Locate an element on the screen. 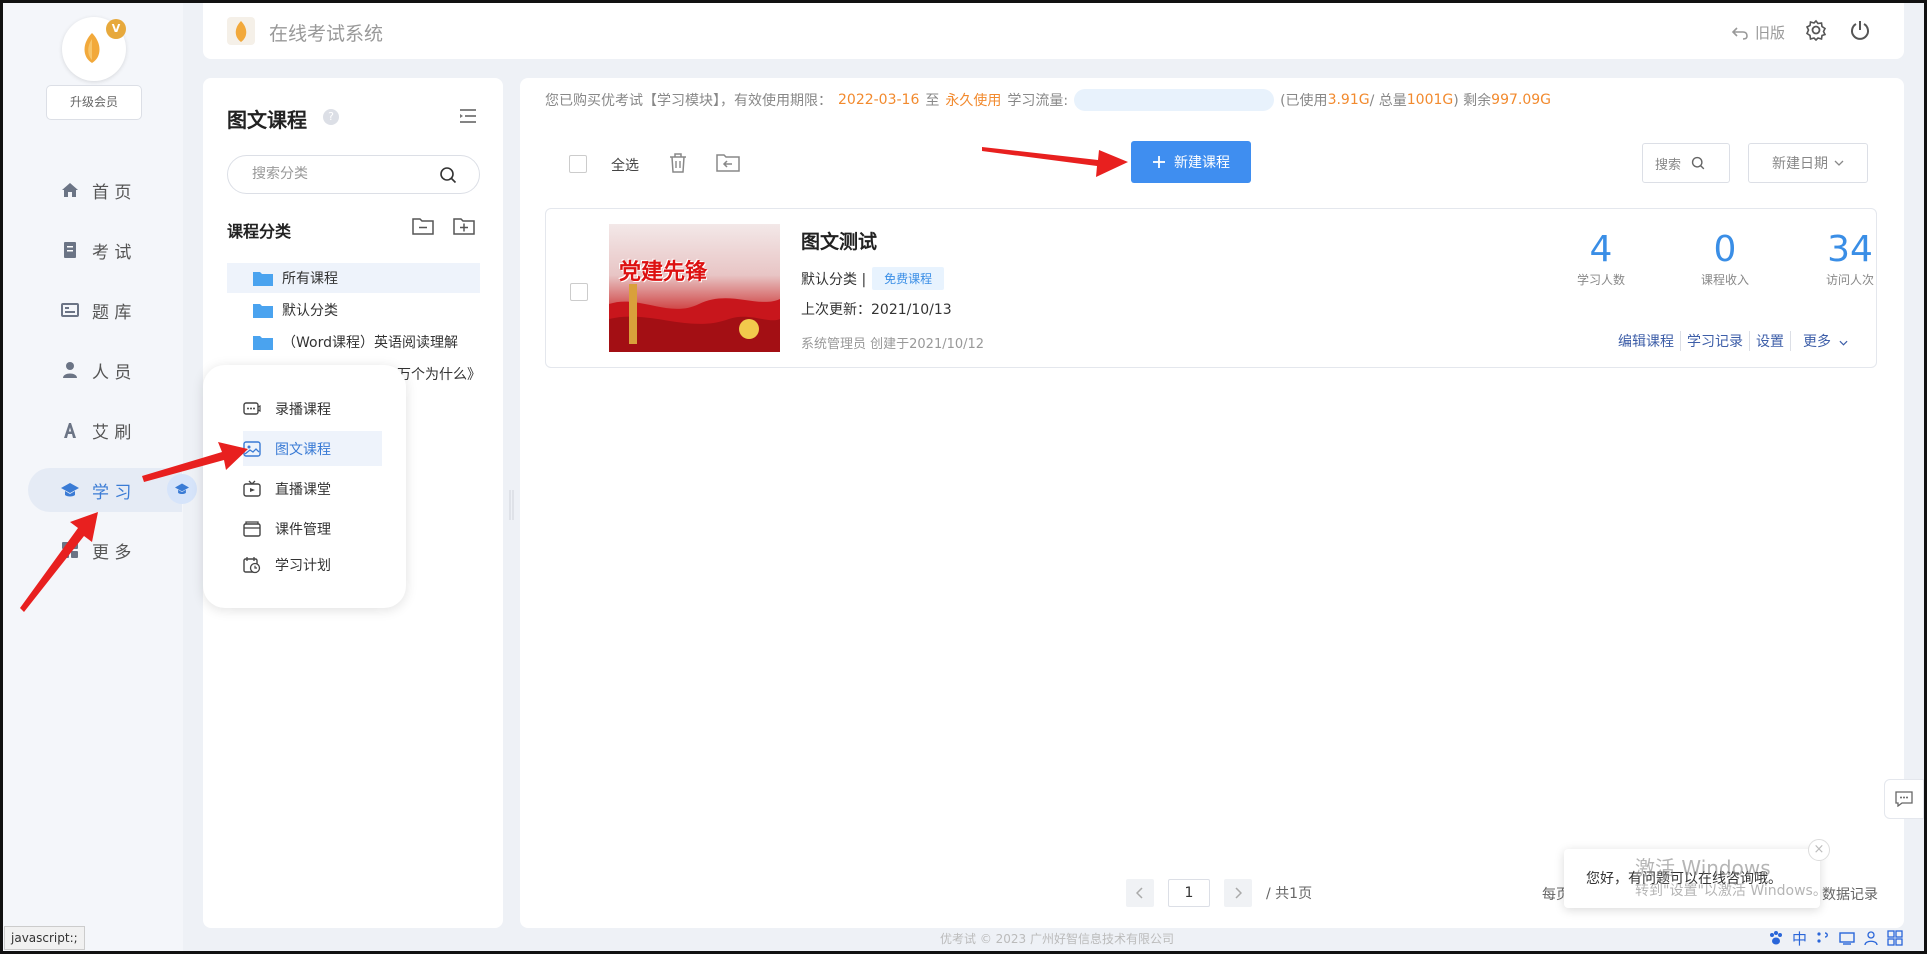  free-course-tag: 免费课程 is located at coordinates (908, 278).